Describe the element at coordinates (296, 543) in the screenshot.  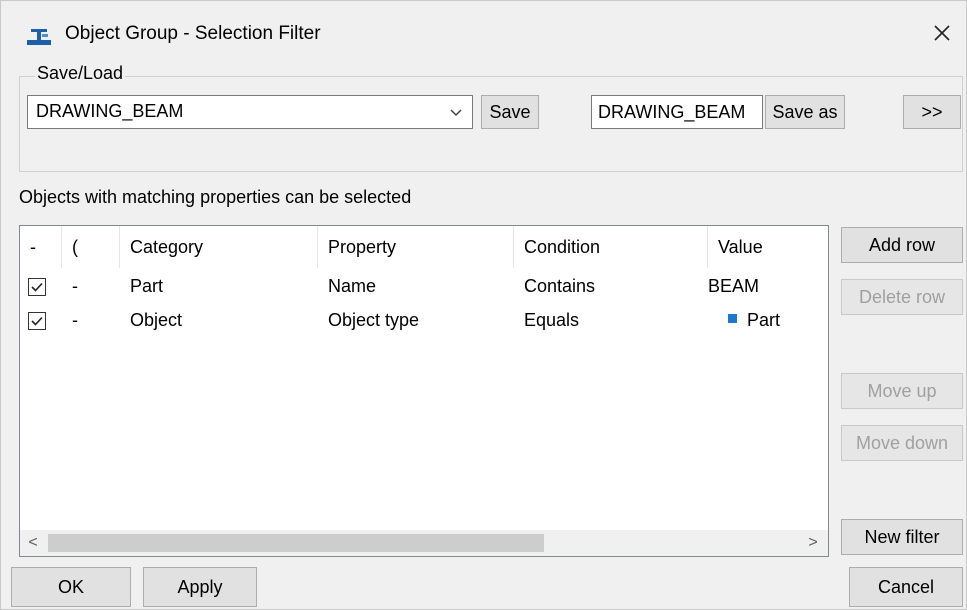
I see `scrollbar-thumb` at that location.